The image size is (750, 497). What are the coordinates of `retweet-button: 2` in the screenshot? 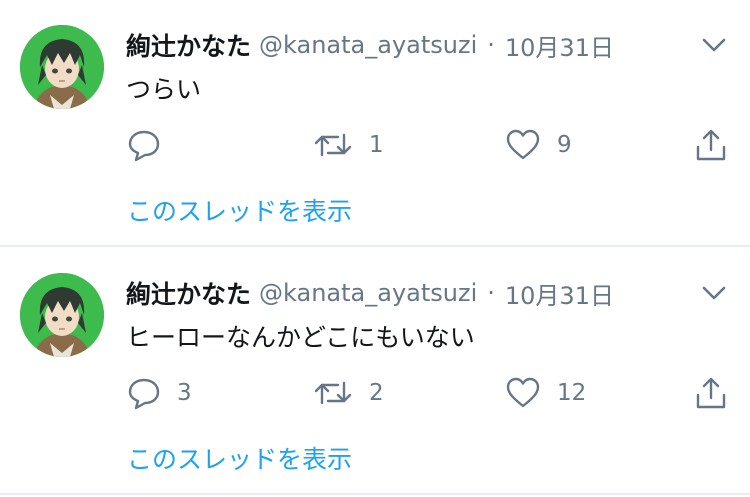 It's located at (348, 393).